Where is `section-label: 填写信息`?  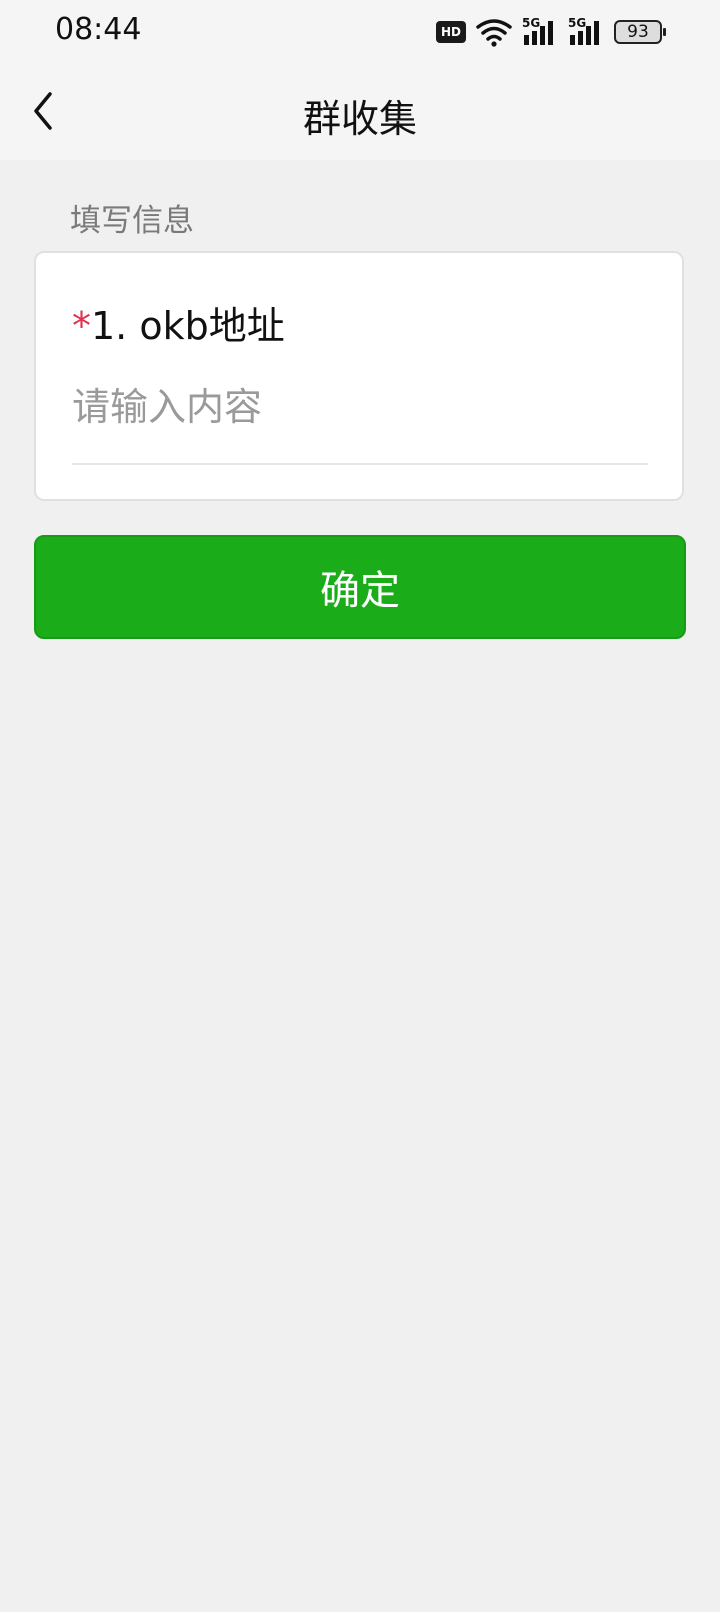 section-label: 填写信息 is located at coordinates (132, 221).